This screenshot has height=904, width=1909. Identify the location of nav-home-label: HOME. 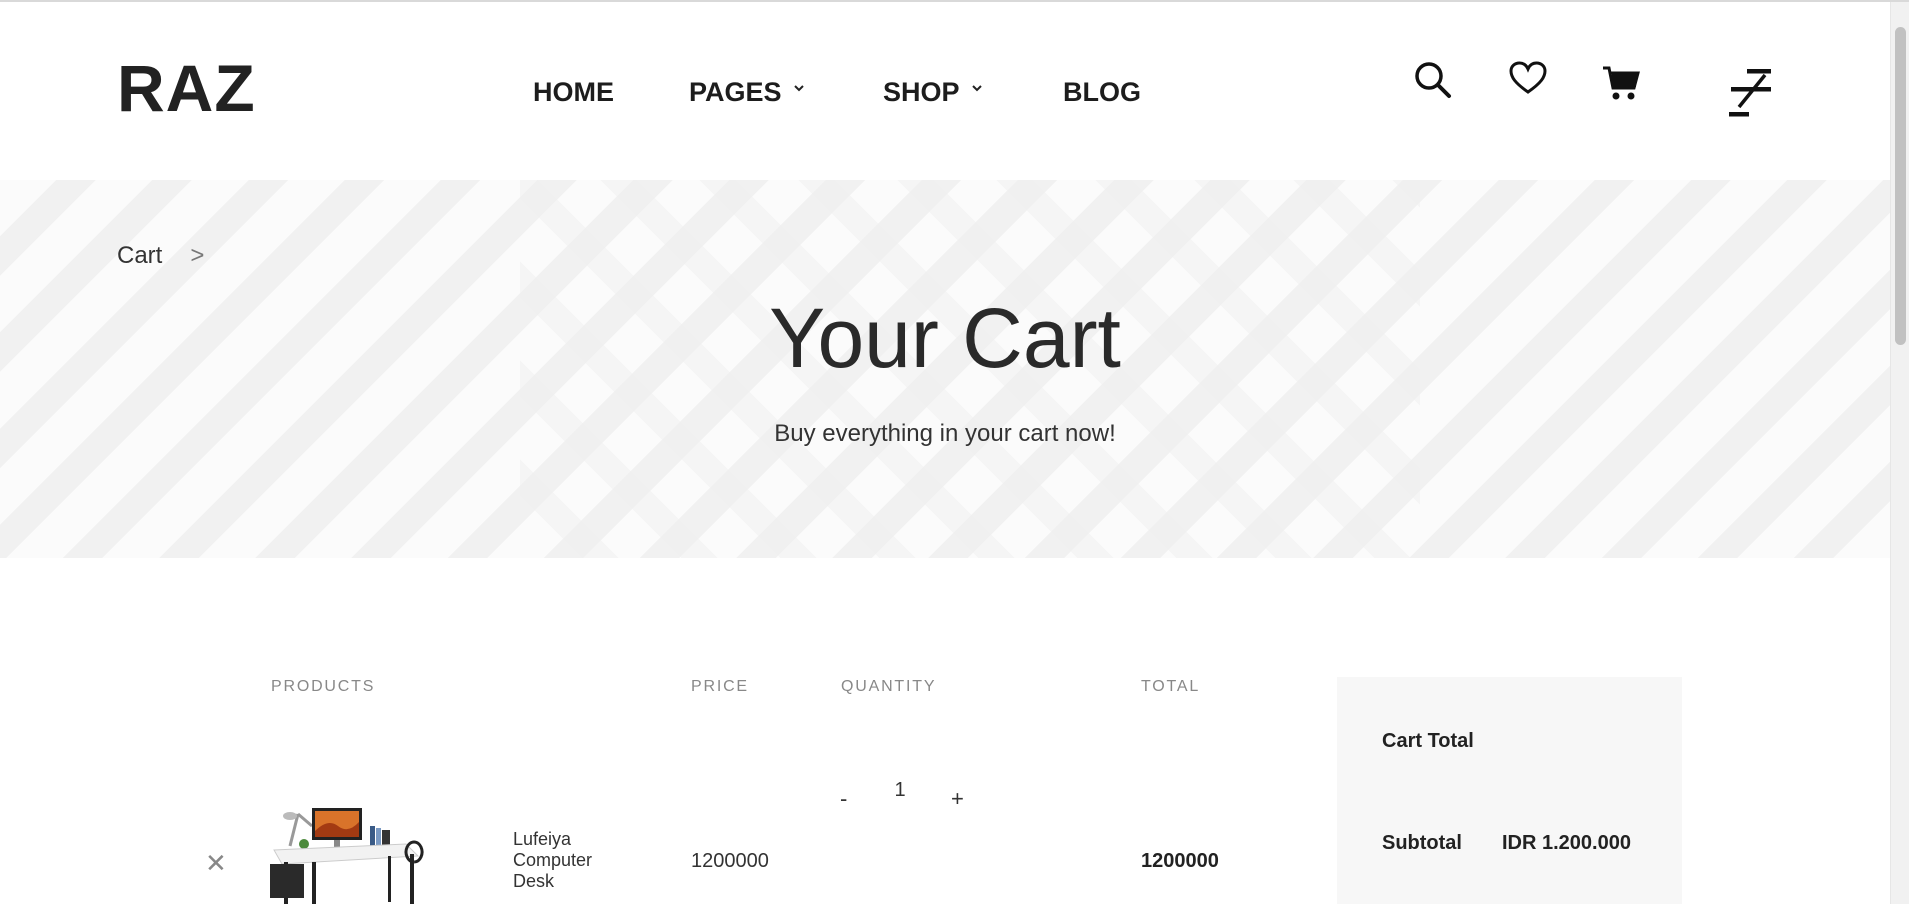
(573, 92).